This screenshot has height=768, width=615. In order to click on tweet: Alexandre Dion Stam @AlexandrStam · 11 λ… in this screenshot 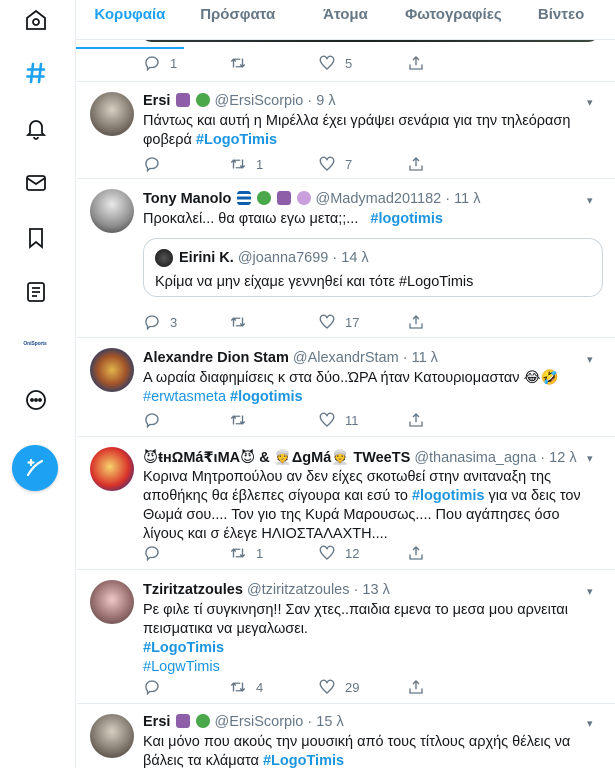, I will do `click(346, 387)`.